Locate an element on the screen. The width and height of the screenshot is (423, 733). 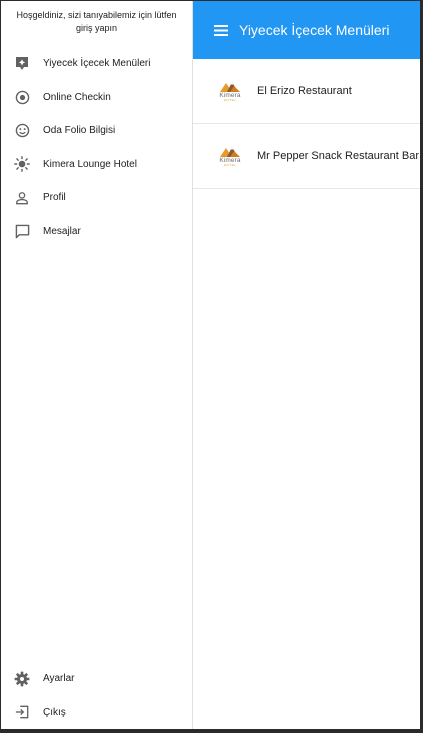
sidebar-item-label: Çıkış is located at coordinates (54, 712).